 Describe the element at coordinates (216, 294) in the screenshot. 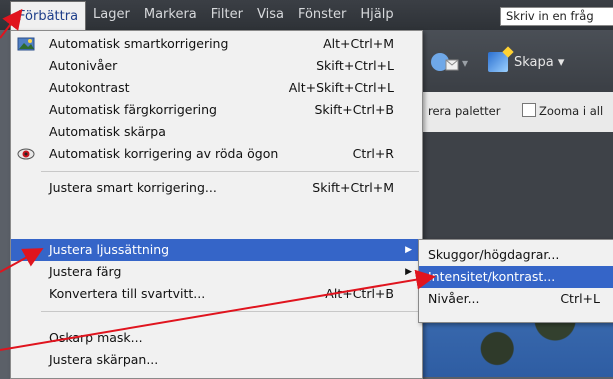

I see `menu-item-convert-bw: Konvertera till svartvitt... Alt+Ctrl+B` at that location.